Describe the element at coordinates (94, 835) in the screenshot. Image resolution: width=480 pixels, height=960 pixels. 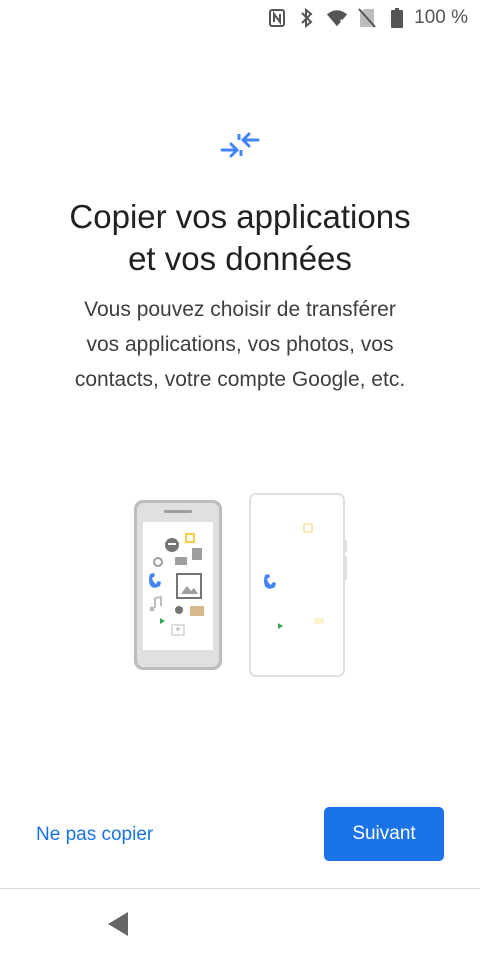
I see `skip-copy-button: Ne pas copier` at that location.